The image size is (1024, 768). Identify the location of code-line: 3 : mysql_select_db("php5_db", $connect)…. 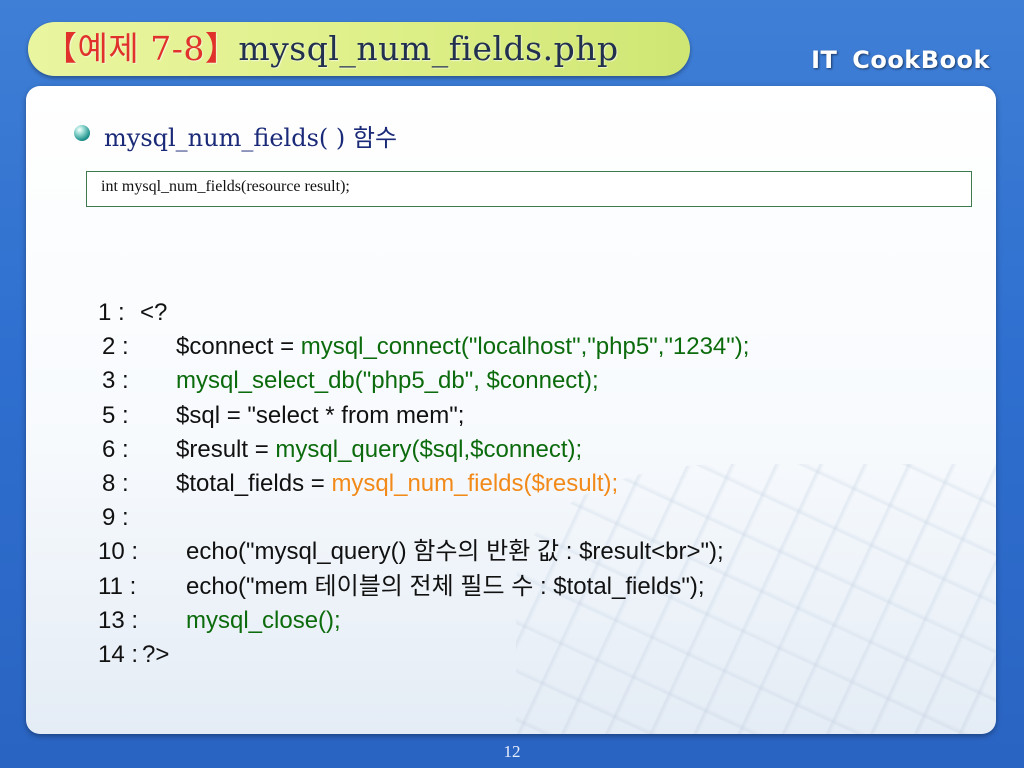
(512, 381).